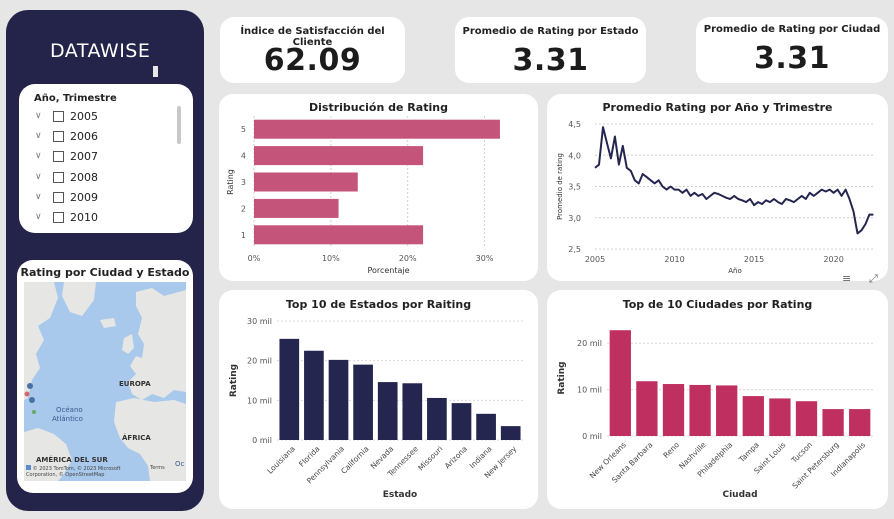  Describe the element at coordinates (550, 31) in the screenshot. I see `kpi-title: Promedio de Rating por Estado` at that location.